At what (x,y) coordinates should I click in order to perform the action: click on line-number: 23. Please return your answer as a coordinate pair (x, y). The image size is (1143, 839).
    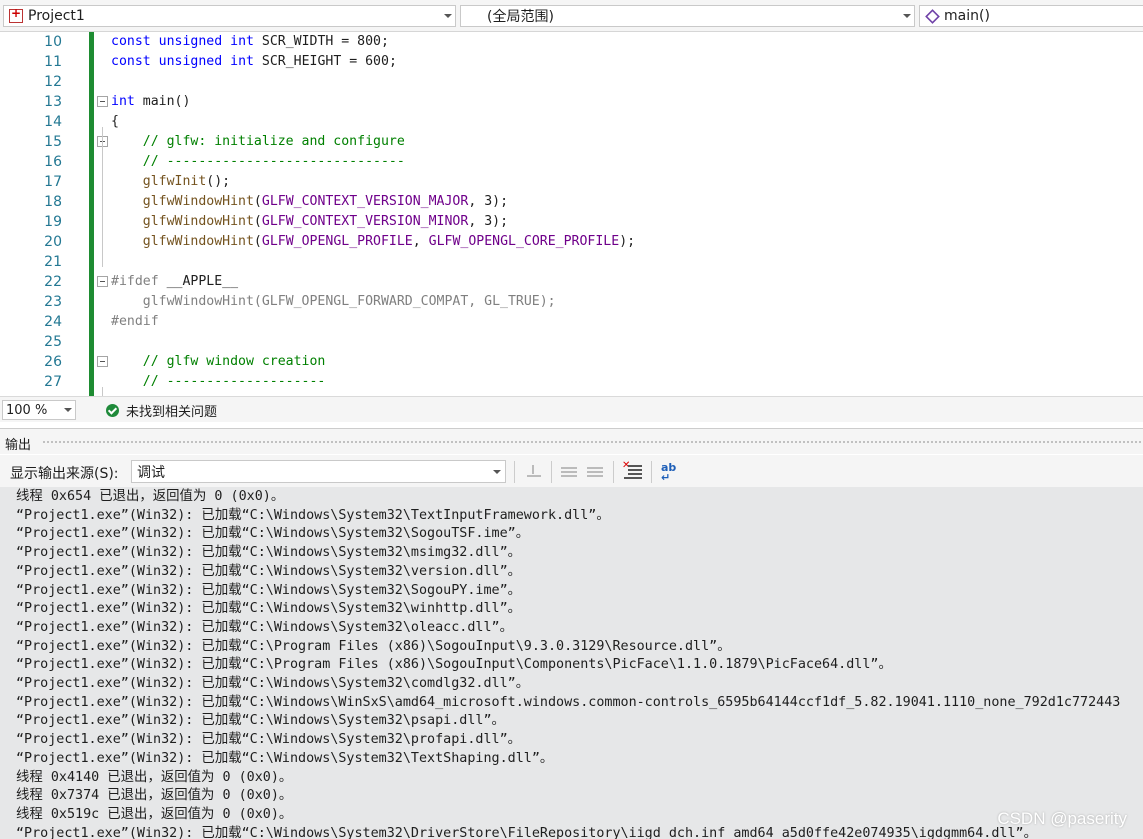
    Looking at the image, I should click on (53, 302).